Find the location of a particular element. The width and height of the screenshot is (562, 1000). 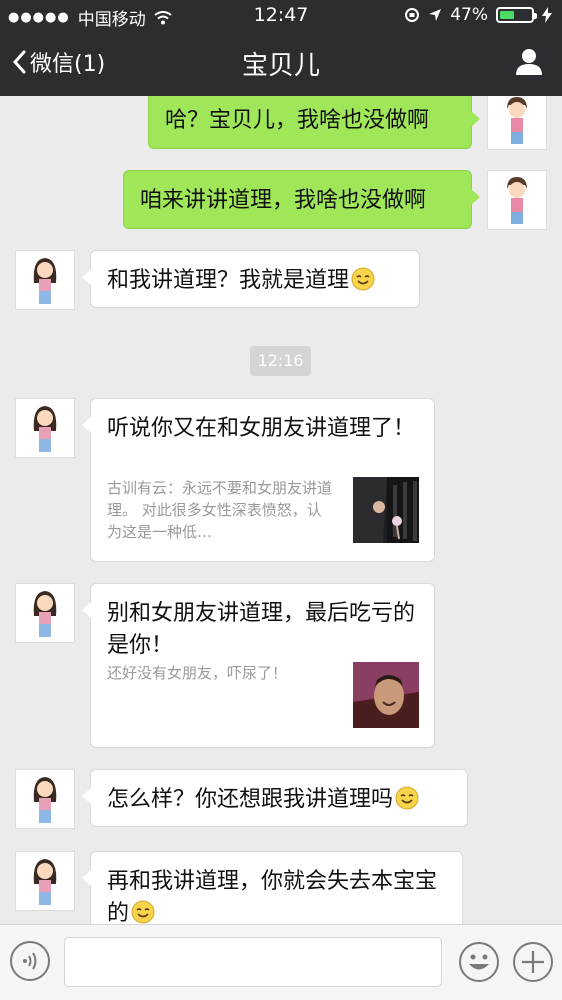

profile-icon is located at coordinates (529, 61).